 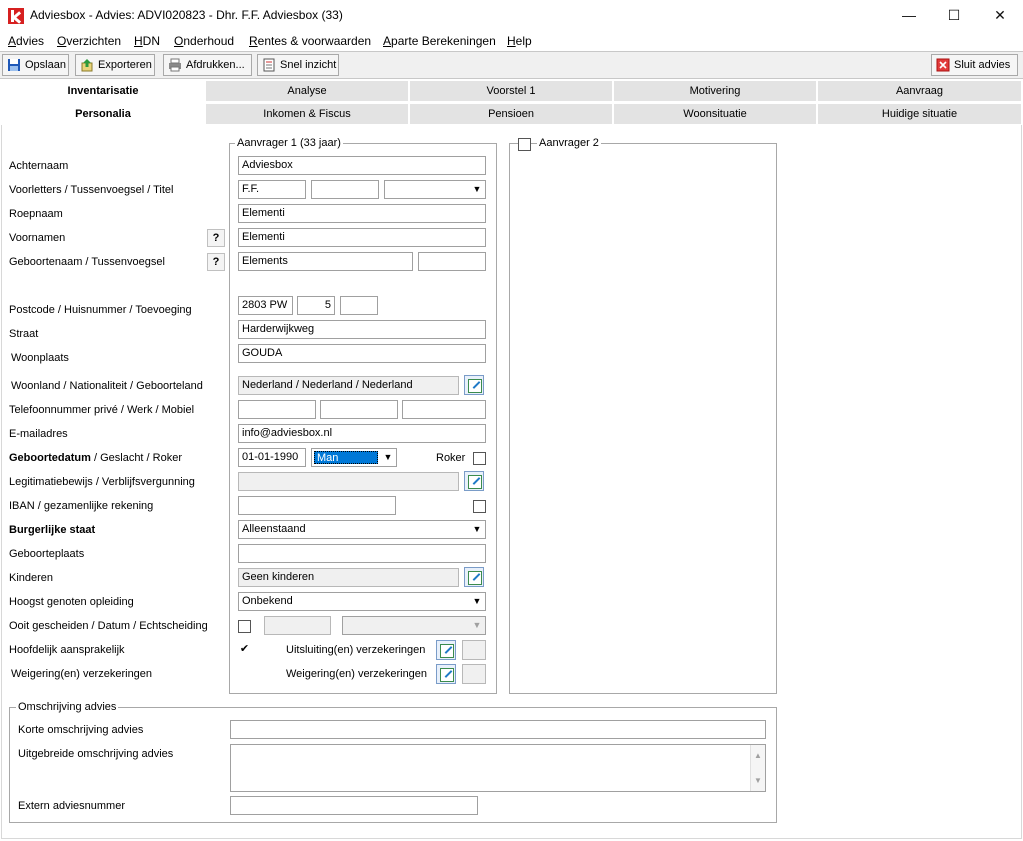 What do you see at coordinates (354, 805) in the screenshot?
I see `extern-adviesnummer-input` at bounding box center [354, 805].